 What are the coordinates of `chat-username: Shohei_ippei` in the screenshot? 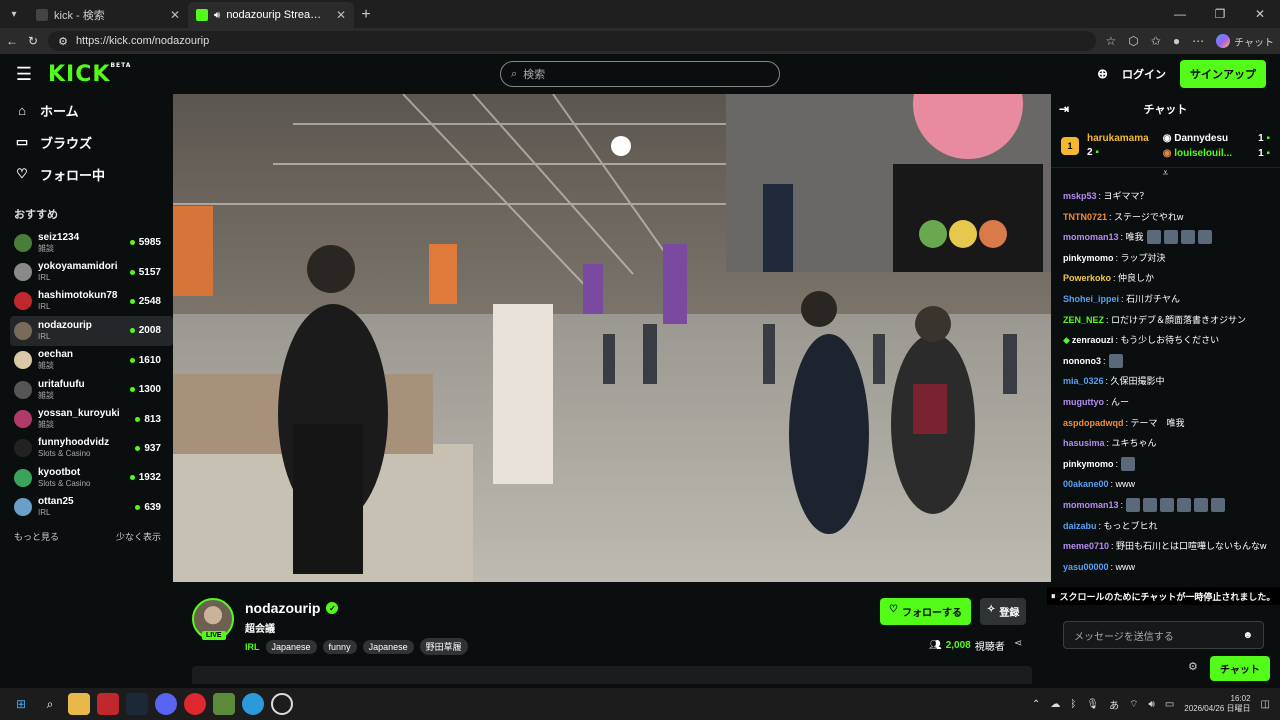 It's located at (1091, 299).